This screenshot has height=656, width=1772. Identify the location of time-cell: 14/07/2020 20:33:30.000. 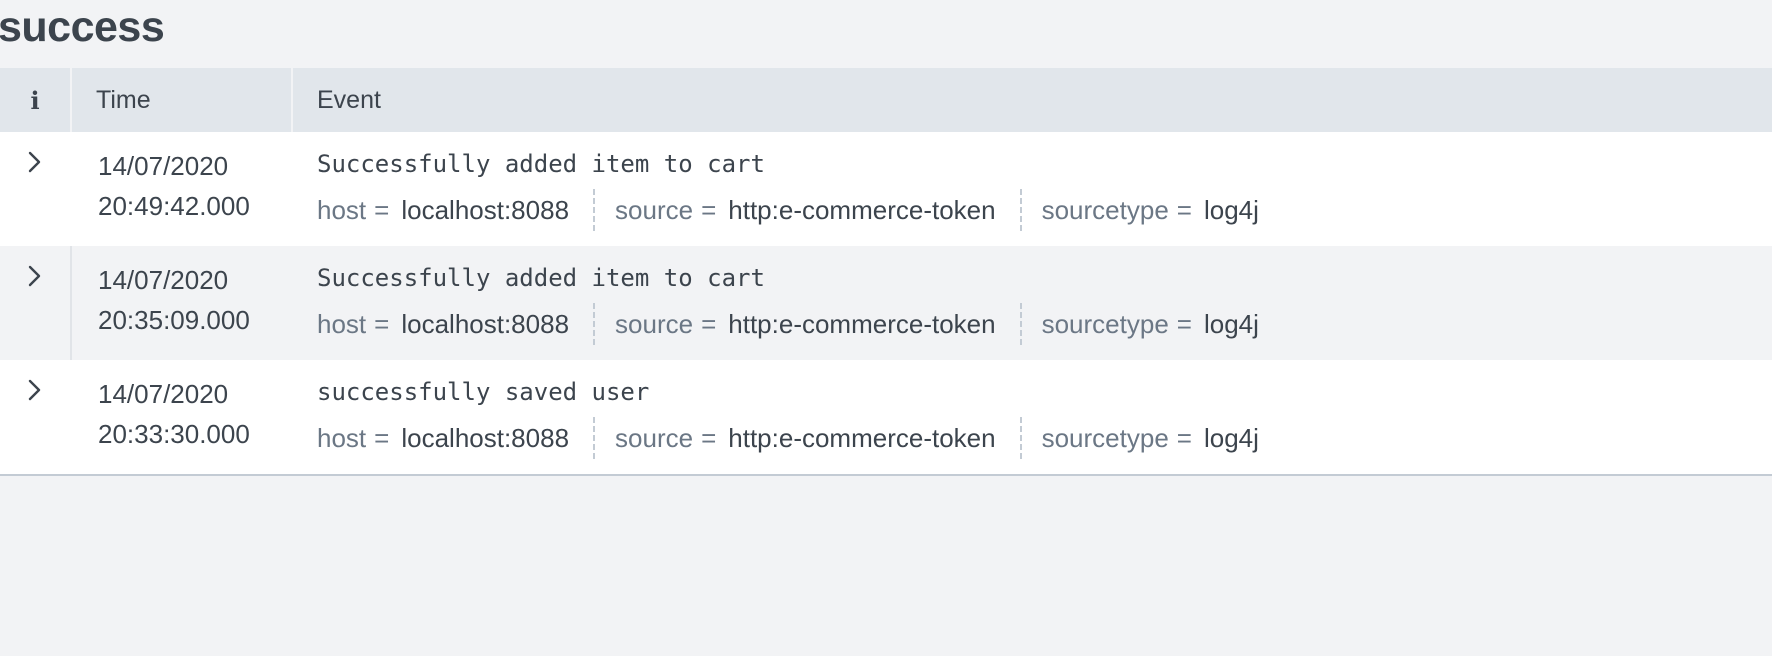
(182, 417).